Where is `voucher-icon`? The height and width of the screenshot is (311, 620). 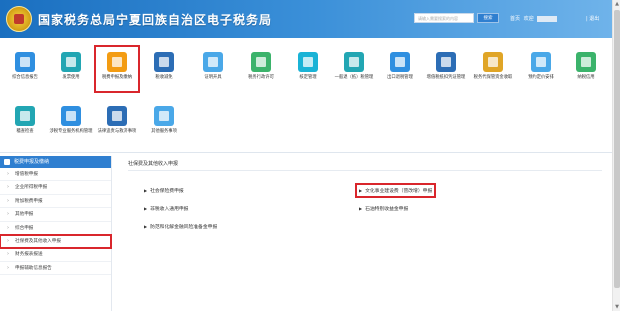 voucher-icon is located at coordinates (446, 62).